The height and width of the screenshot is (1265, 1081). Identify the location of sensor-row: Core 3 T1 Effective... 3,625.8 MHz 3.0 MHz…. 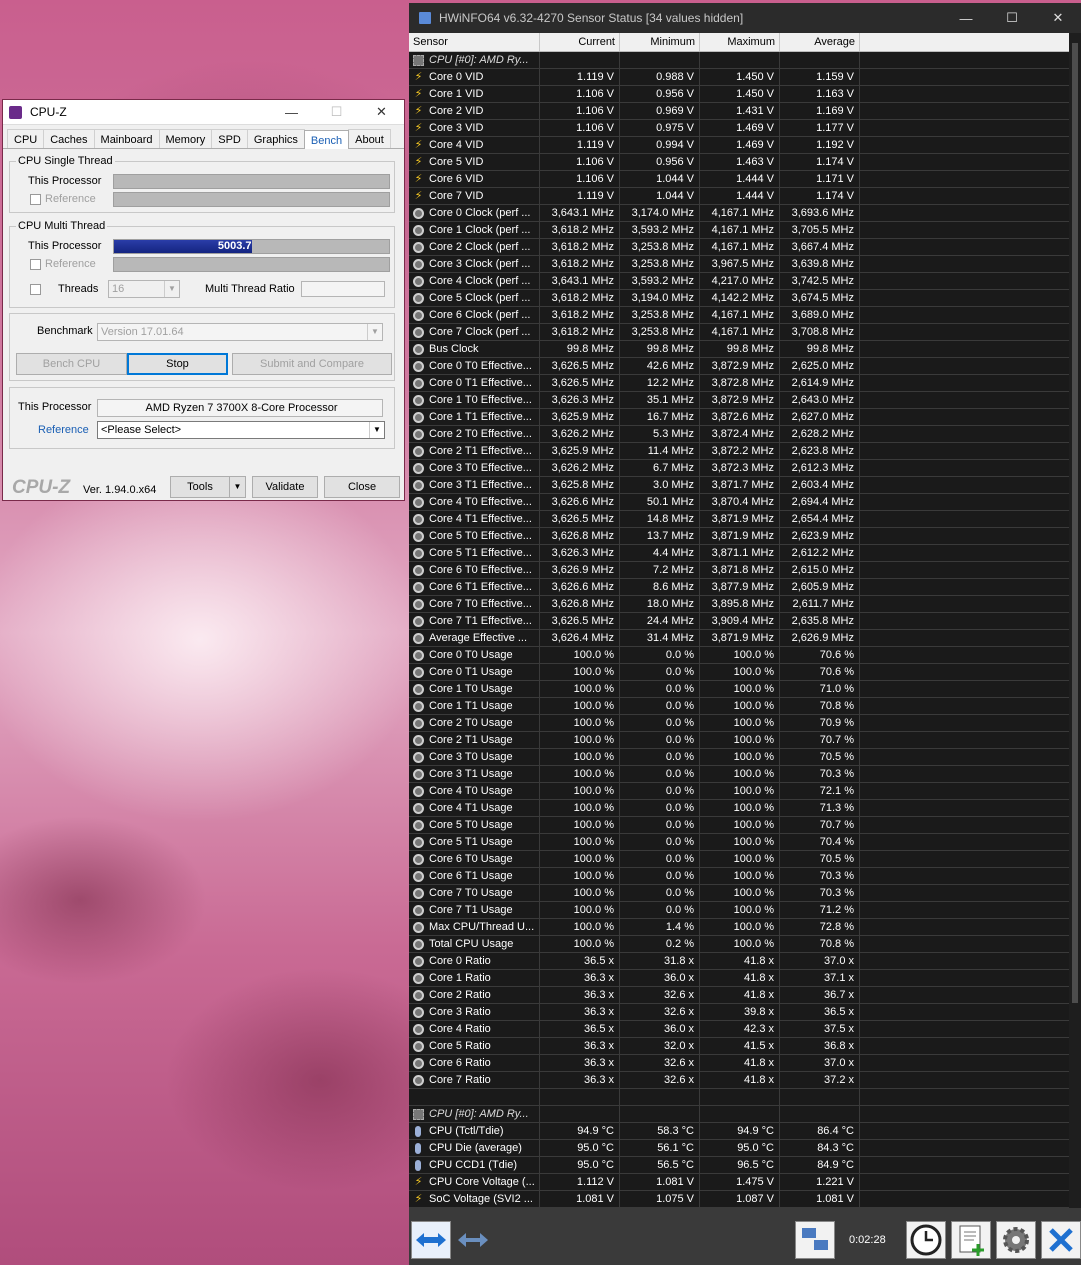
(739, 485).